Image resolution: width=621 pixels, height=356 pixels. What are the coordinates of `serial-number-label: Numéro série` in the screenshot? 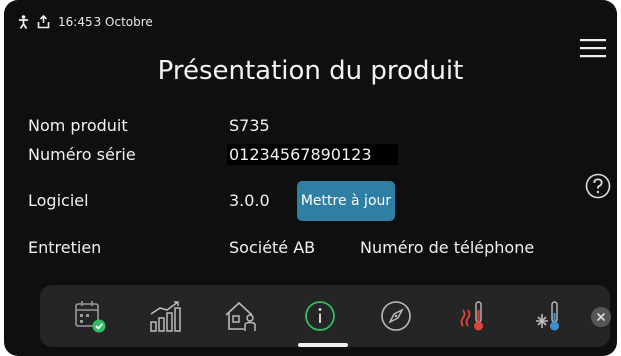 It's located at (82, 154).